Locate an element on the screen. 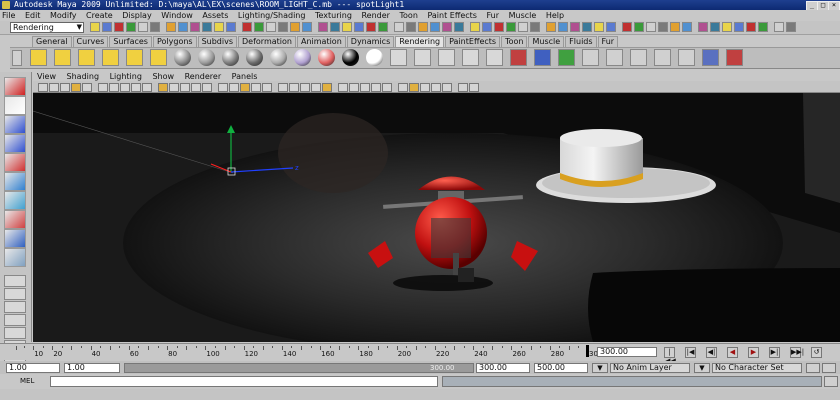  spot-light-icon is located at coordinates (110, 57).